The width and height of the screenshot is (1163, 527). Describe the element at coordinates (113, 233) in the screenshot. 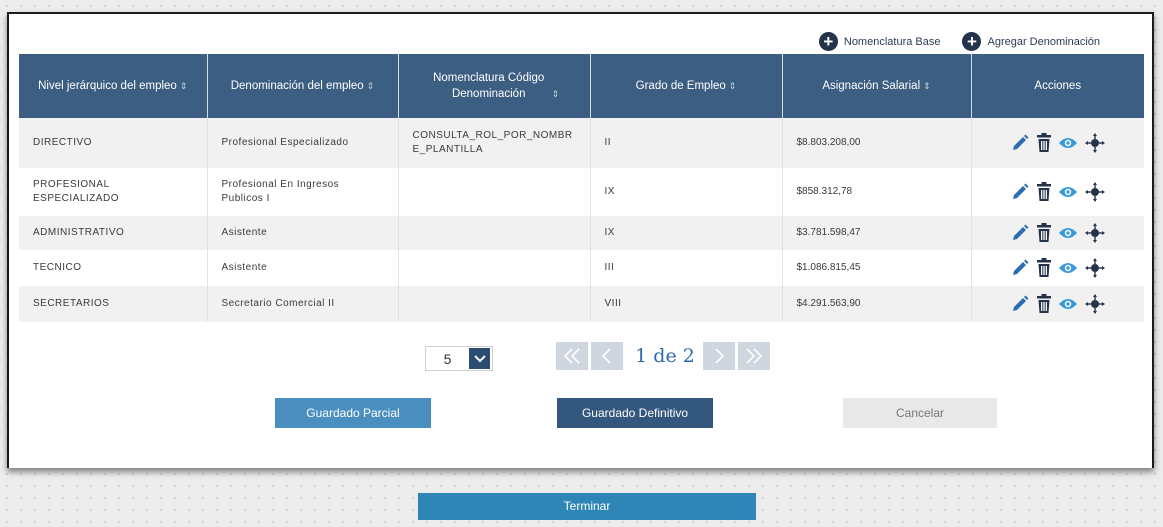

I see `cell-nivel: ADMINISTRATIVO` at that location.